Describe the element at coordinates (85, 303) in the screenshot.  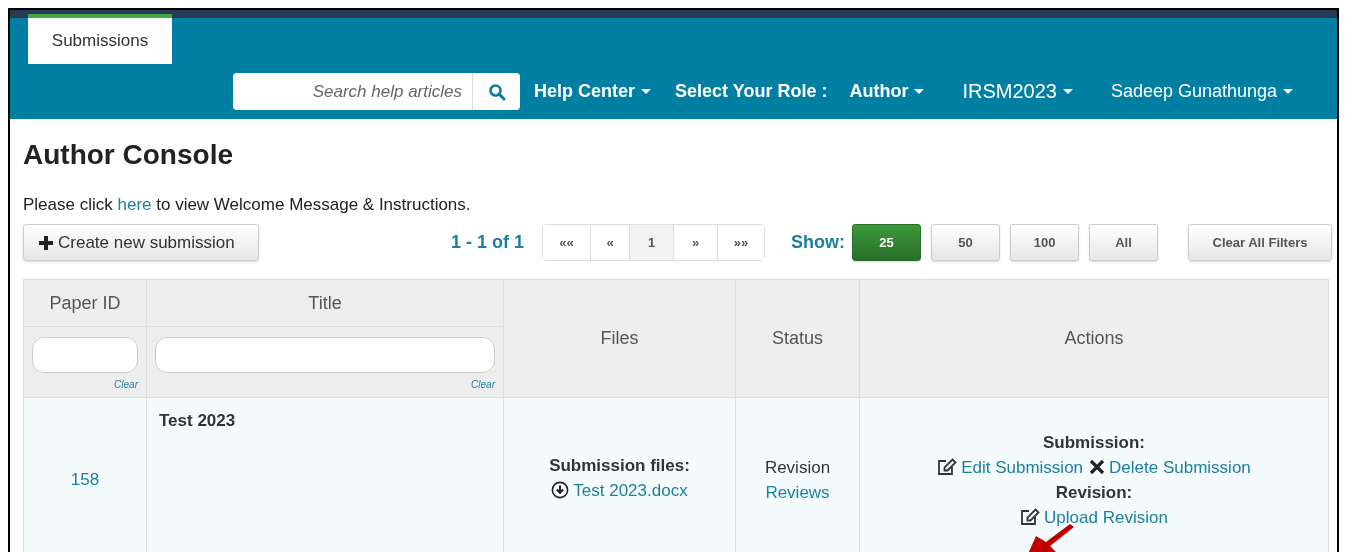
I see `column-header: Paper ID` at that location.